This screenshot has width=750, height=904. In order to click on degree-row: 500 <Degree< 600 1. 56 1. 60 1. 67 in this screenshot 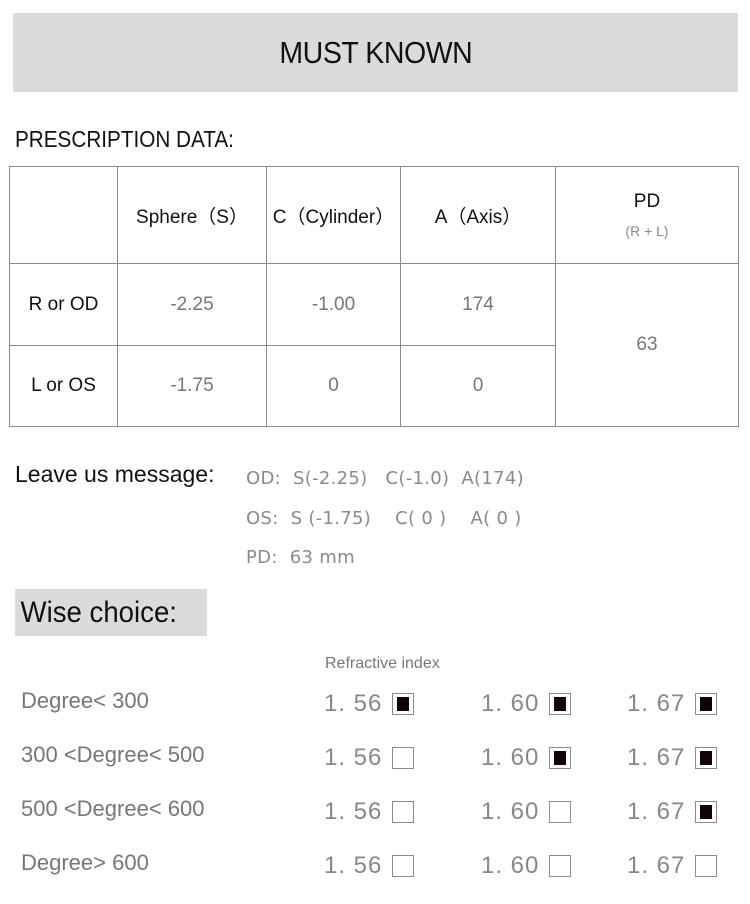, I will do `click(375, 812)`.